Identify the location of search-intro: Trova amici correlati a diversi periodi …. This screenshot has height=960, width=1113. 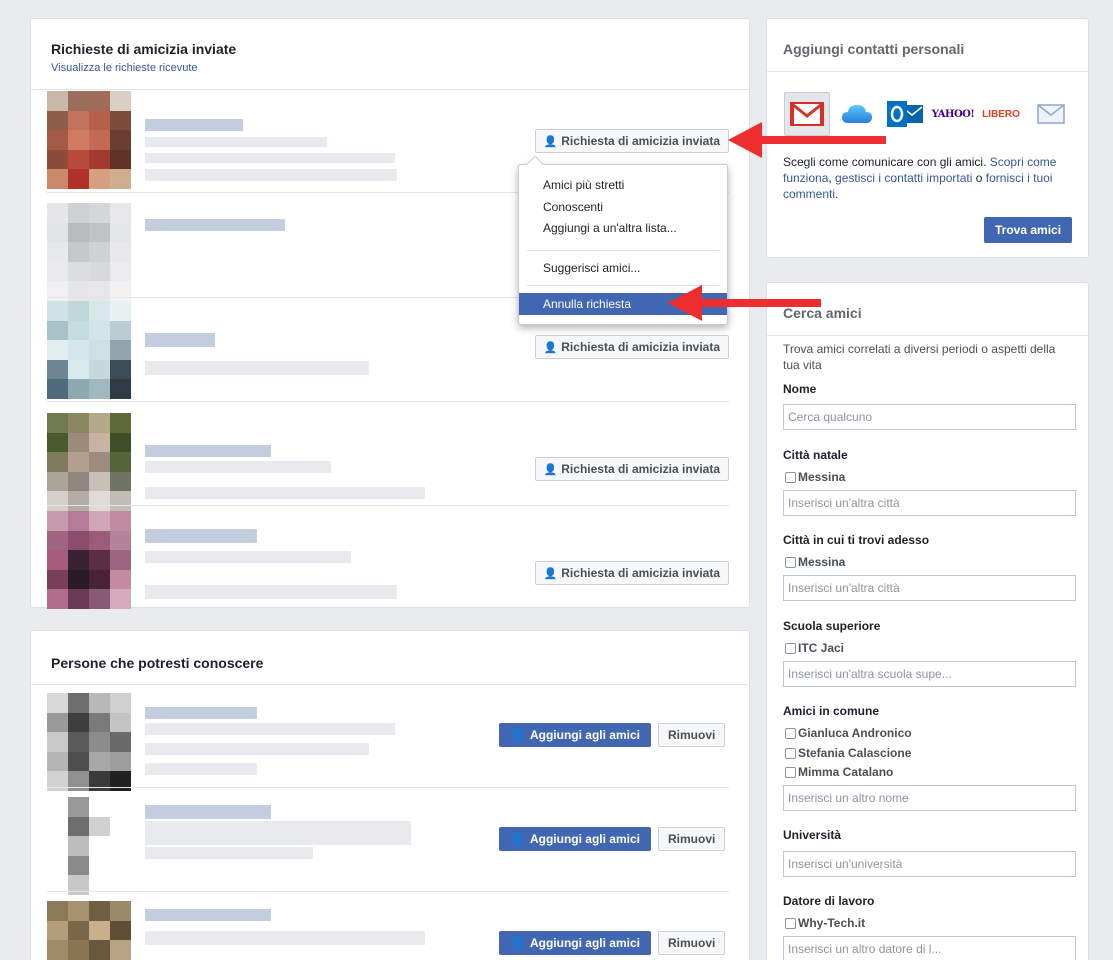
(919, 357).